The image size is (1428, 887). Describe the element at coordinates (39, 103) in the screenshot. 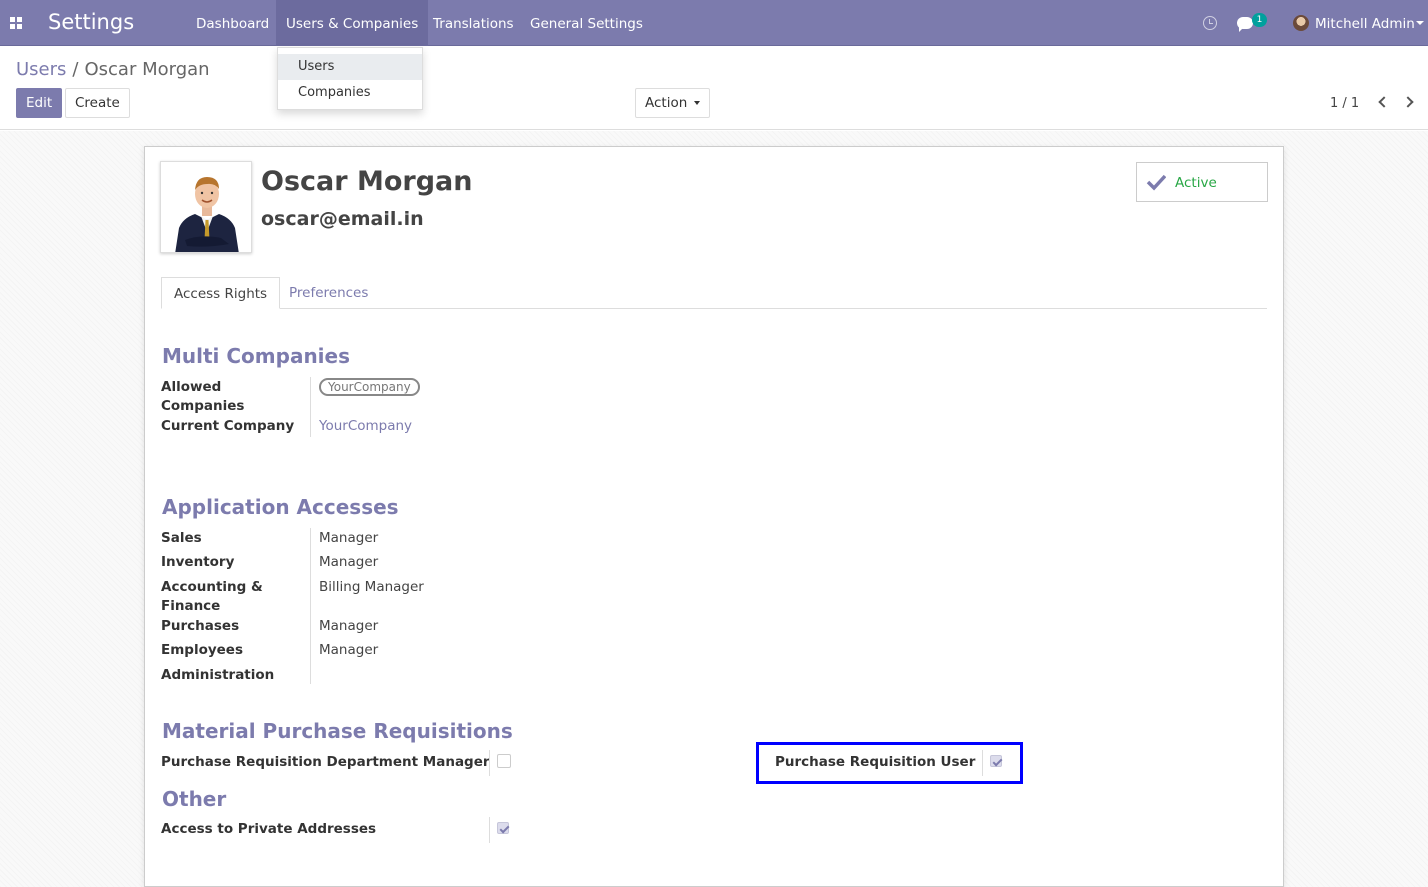

I see `edit-button: Edit` at that location.